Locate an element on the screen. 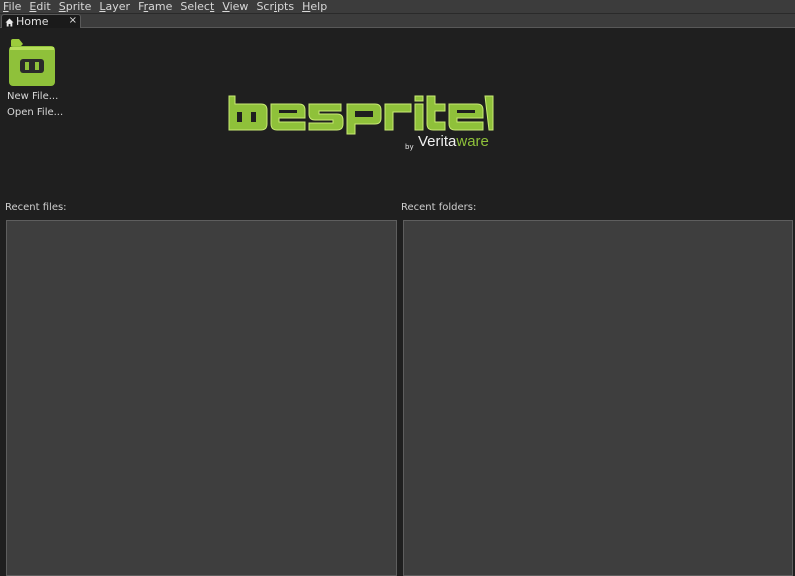  menu-sprite-accelerator: S is located at coordinates (62, 6).